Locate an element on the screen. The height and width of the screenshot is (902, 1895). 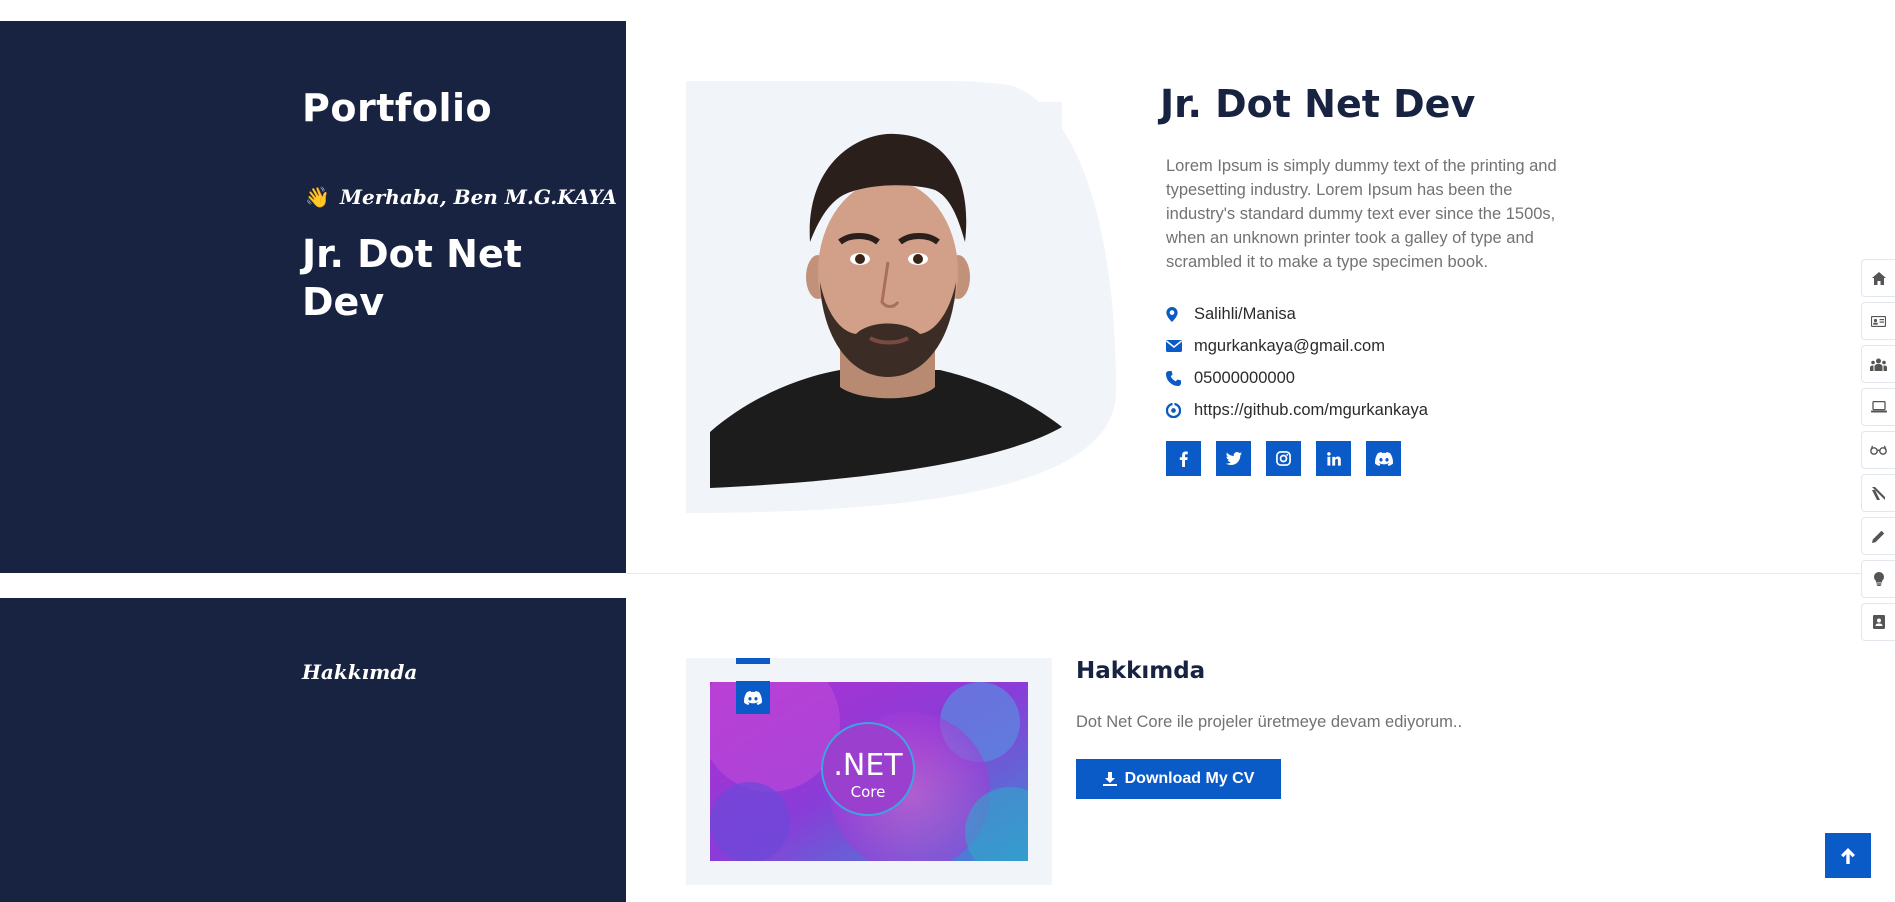
linkedin-link is located at coordinates (1333, 458).